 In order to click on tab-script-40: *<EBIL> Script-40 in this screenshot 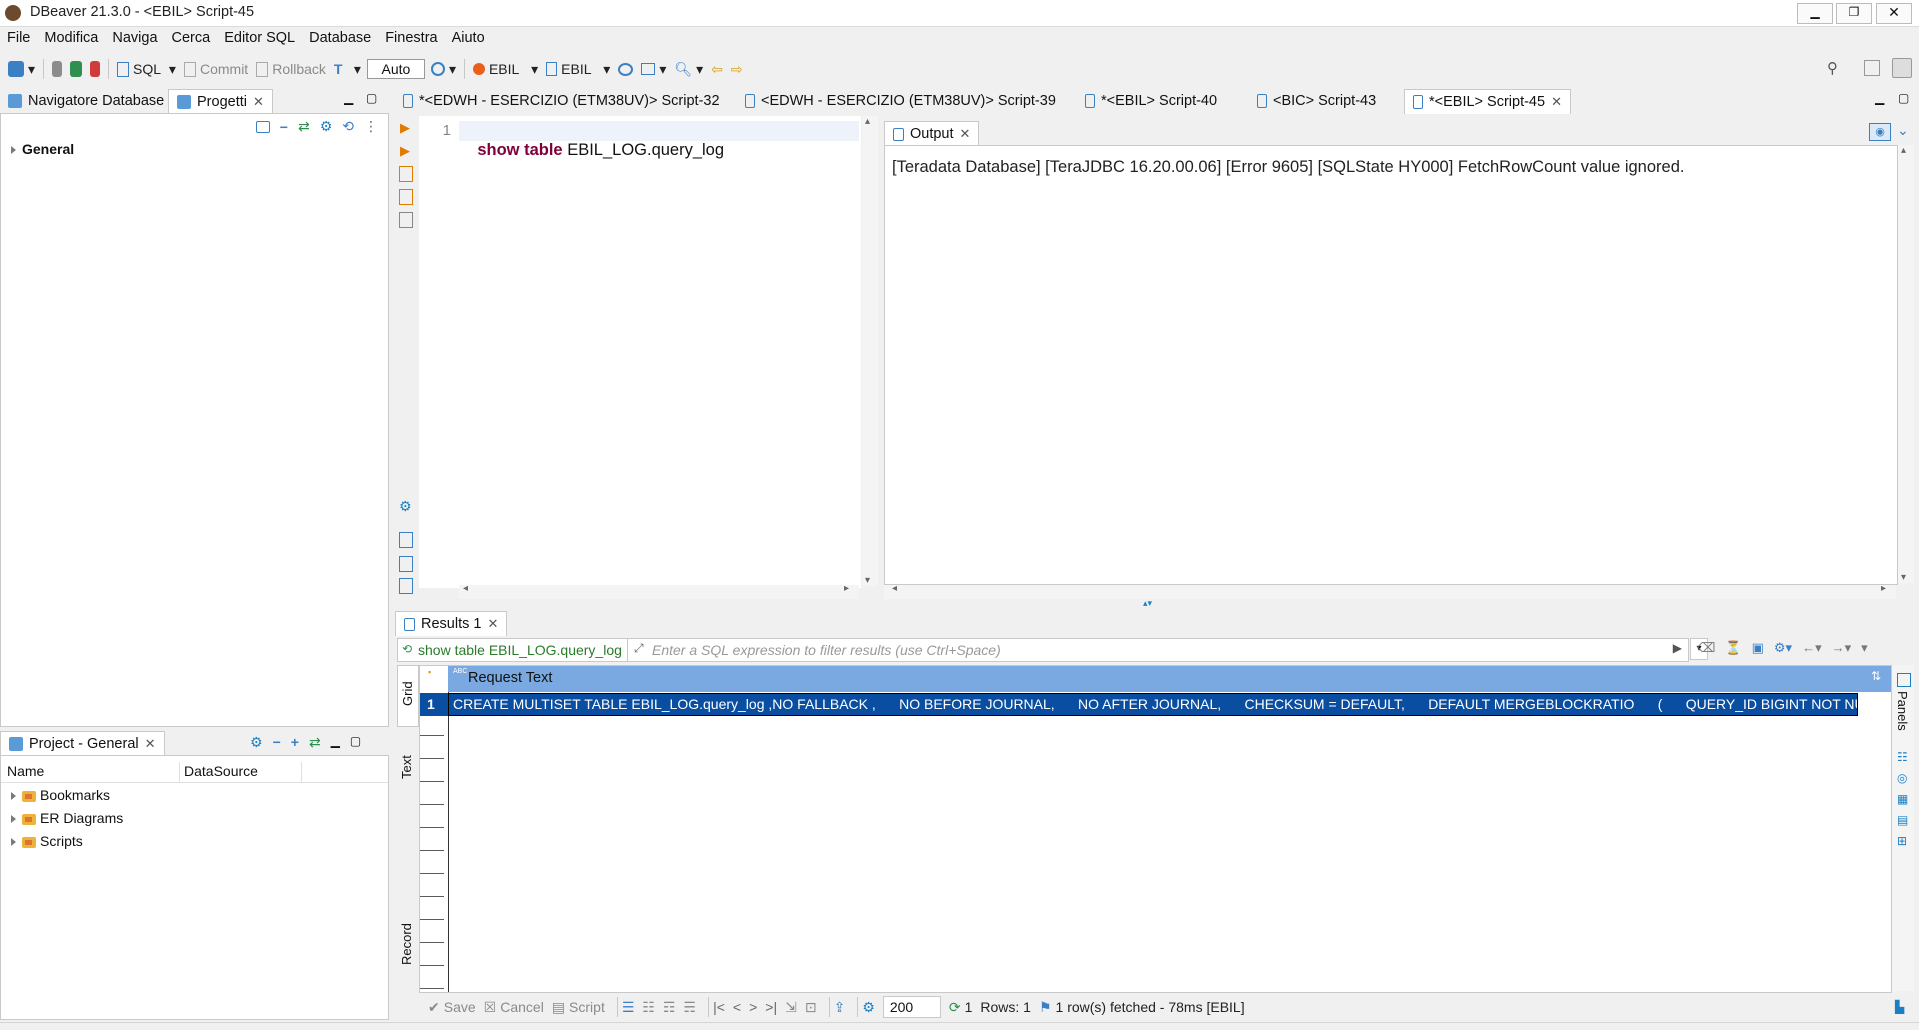, I will do `click(1151, 101)`.